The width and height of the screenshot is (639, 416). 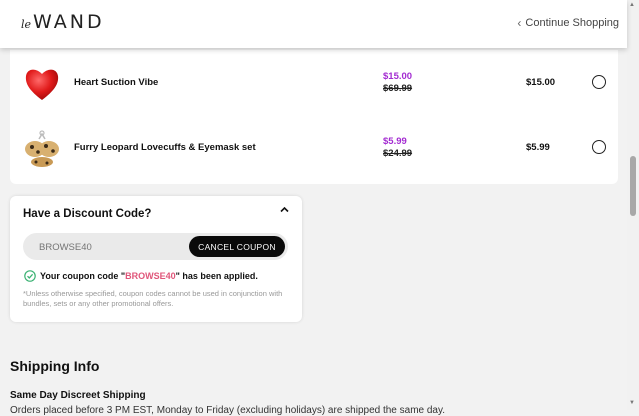 I want to click on product-name: Heart Suction Vibe, so click(x=116, y=82).